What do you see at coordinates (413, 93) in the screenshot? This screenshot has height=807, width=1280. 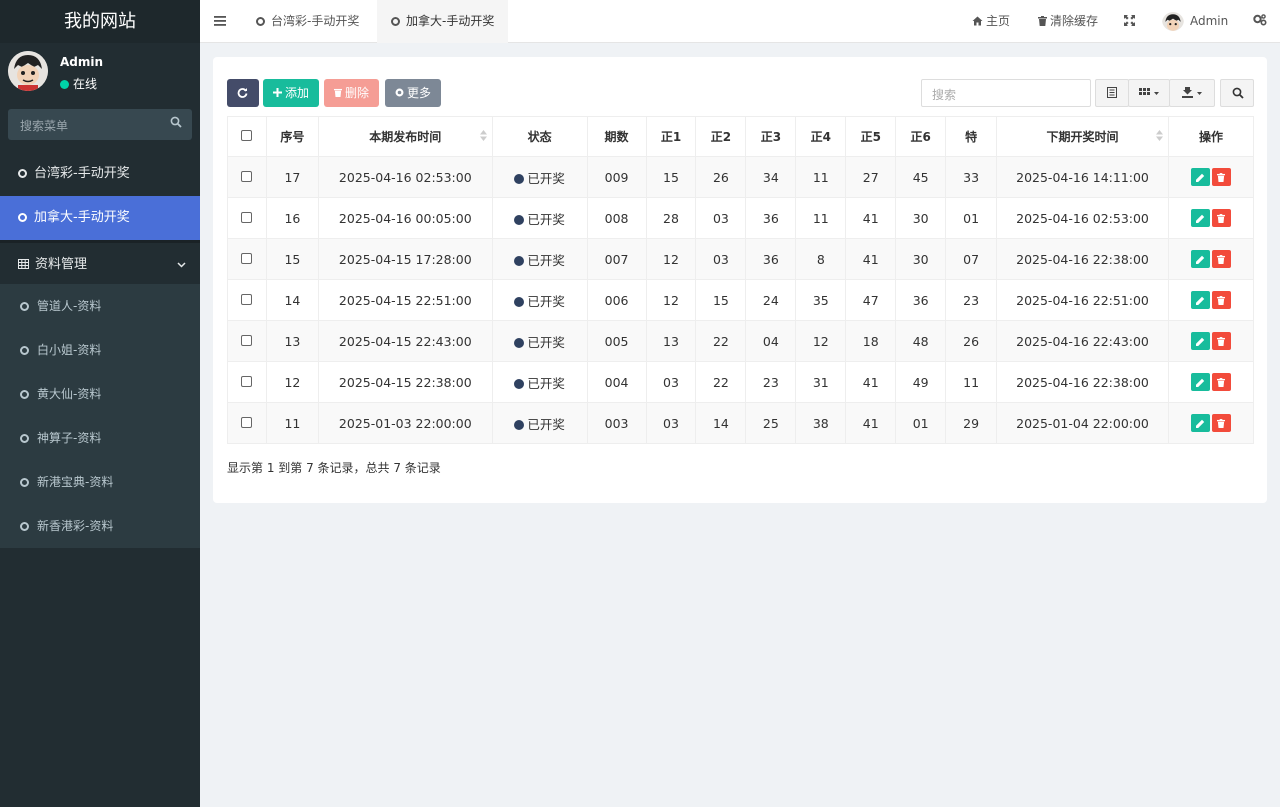 I see `more-button: 更多` at bounding box center [413, 93].